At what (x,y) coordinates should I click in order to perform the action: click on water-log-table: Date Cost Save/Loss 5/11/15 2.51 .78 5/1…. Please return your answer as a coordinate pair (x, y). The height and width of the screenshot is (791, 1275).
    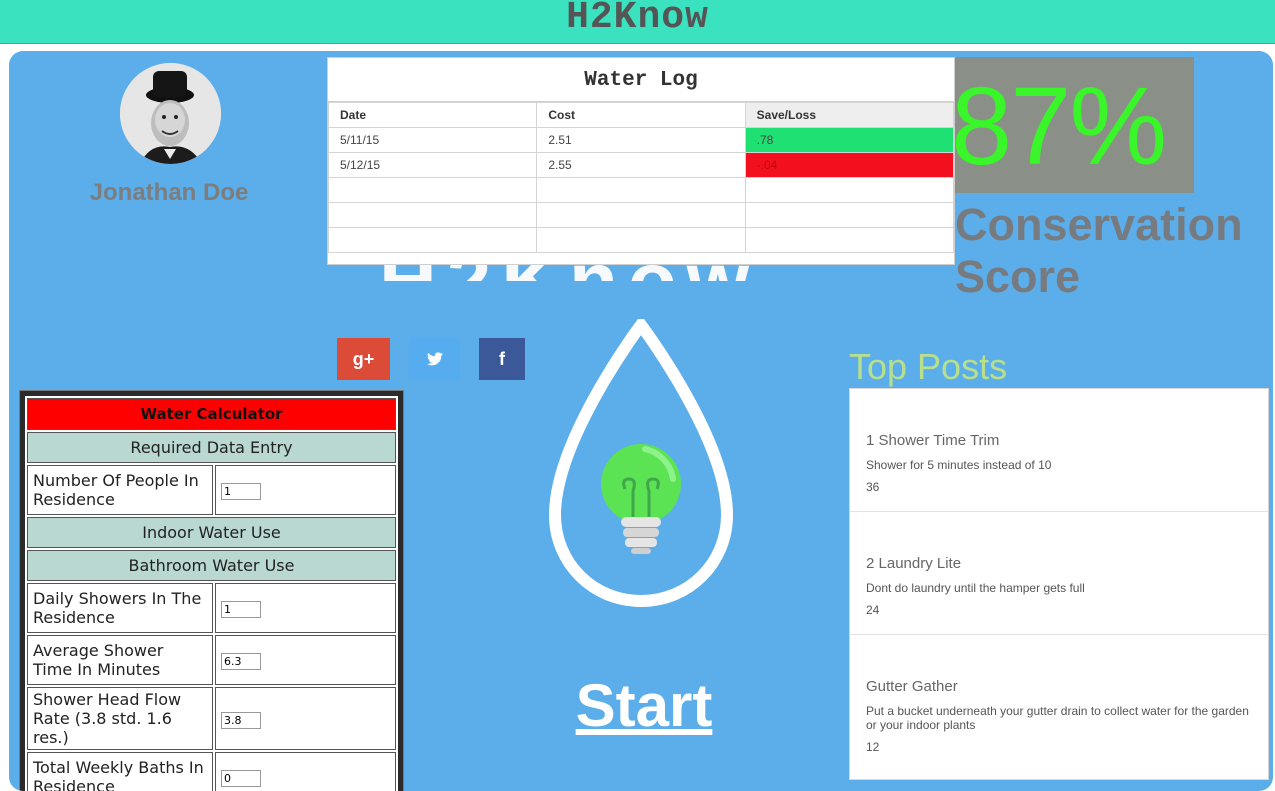
    Looking at the image, I should click on (641, 177).